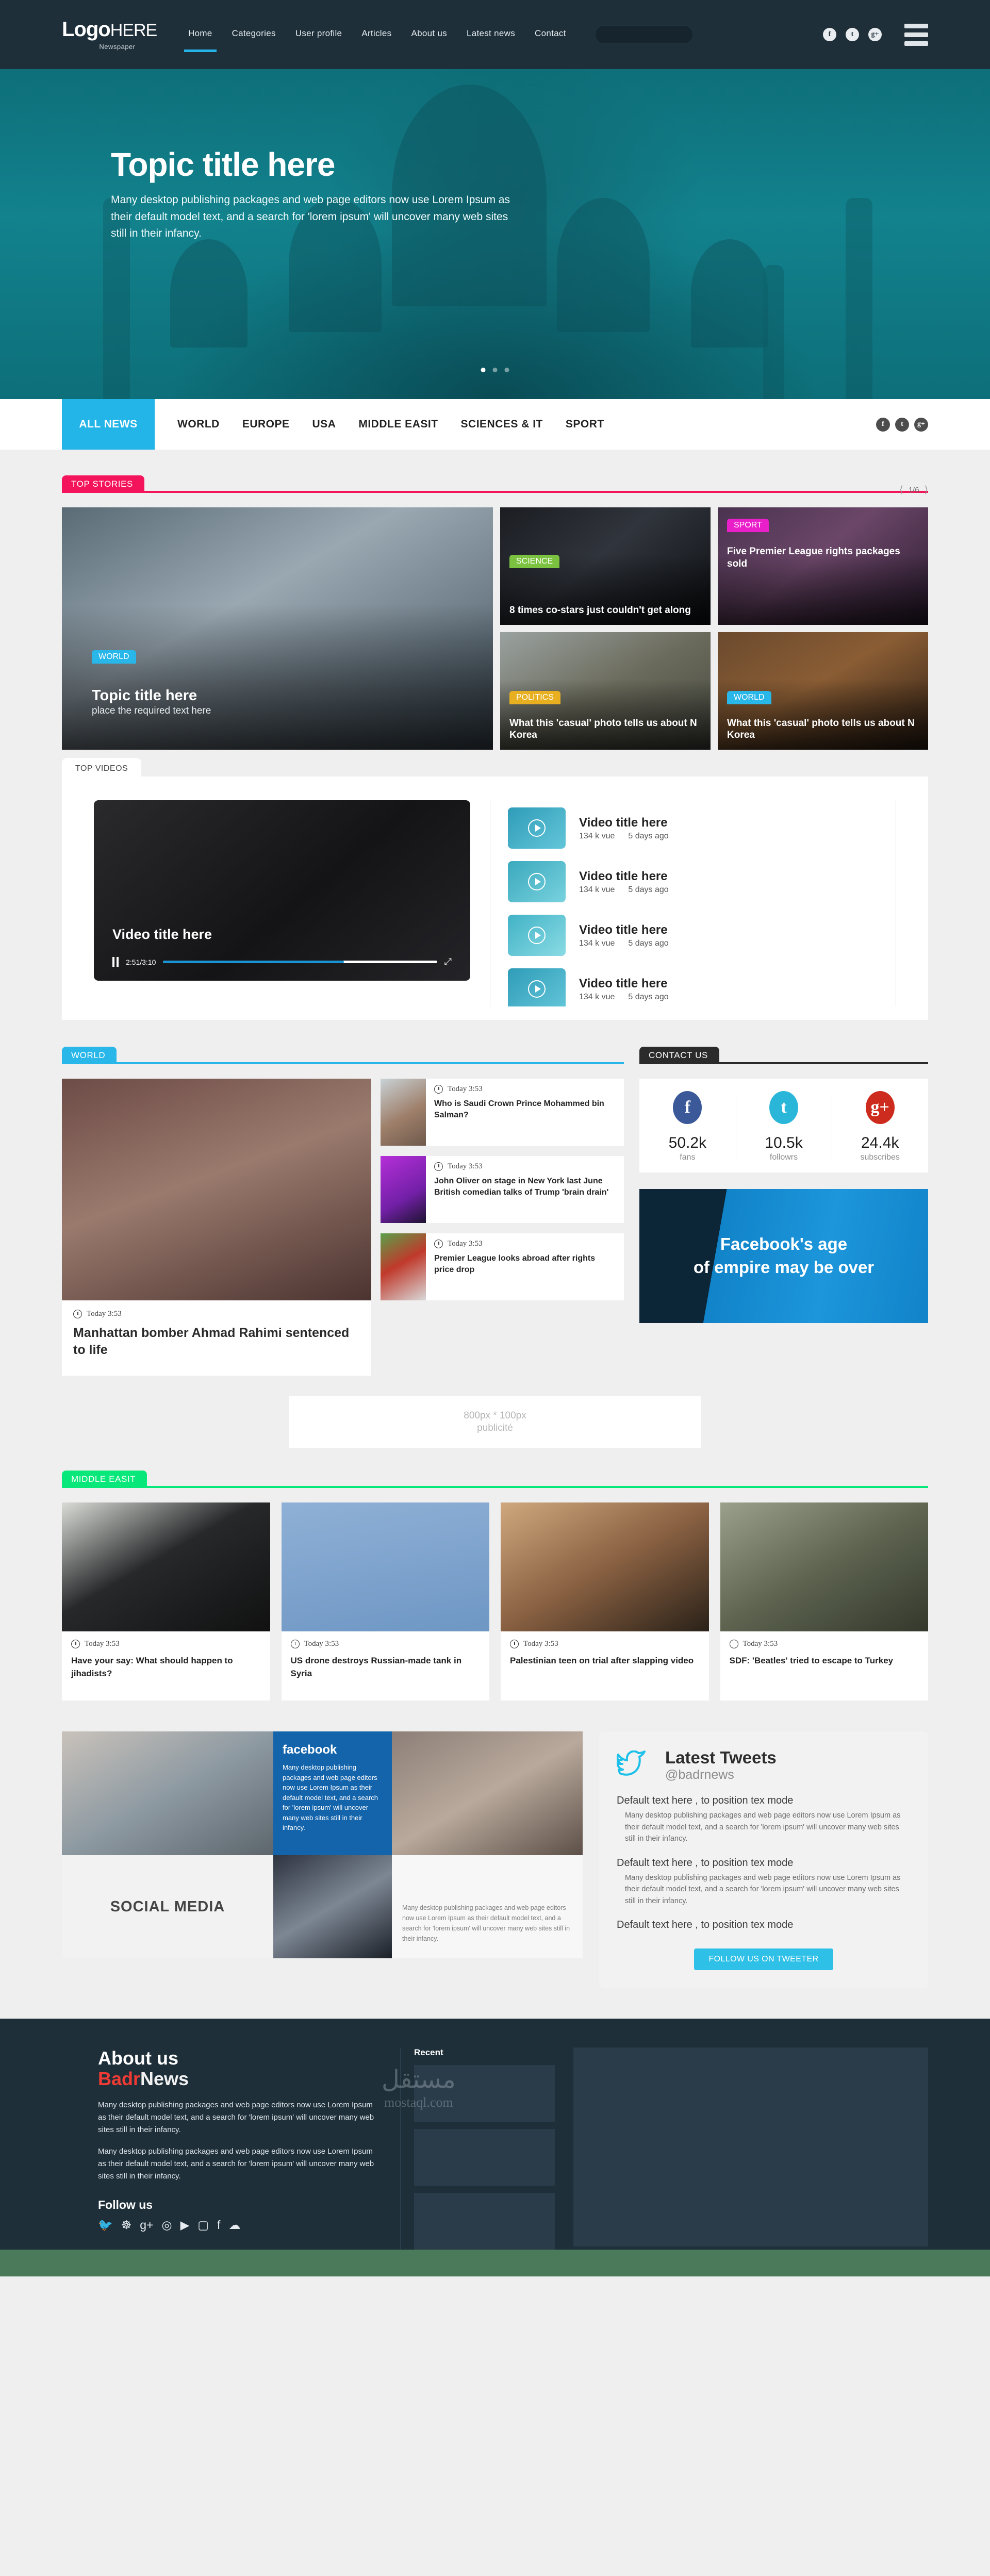 This screenshot has width=990, height=2576. I want to click on top-stories-pager: ⟨ 1/6 ⟩, so click(913, 490).